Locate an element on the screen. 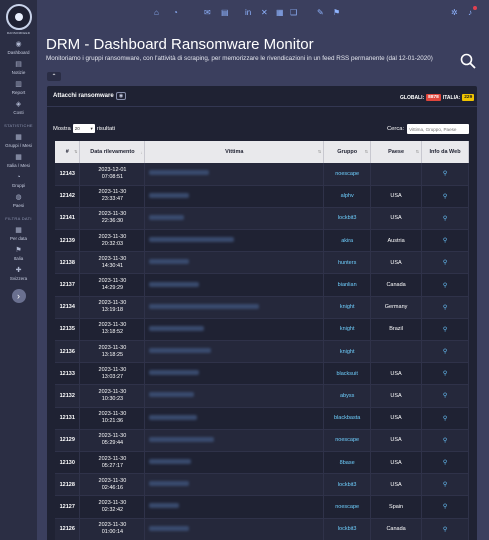 The image size is (489, 540). search-input is located at coordinates (438, 129).